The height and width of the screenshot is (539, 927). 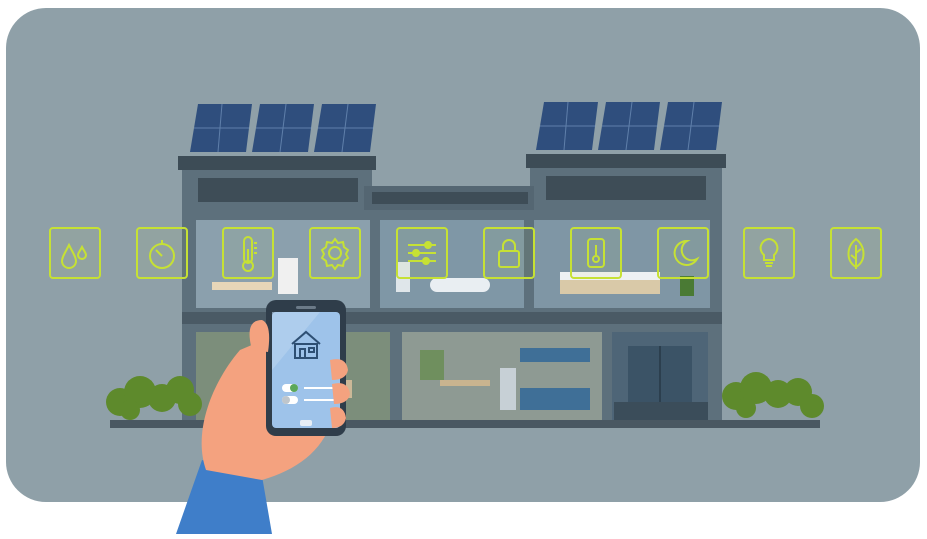 What do you see at coordinates (769, 253) in the screenshot?
I see `light-bulb-icon` at bounding box center [769, 253].